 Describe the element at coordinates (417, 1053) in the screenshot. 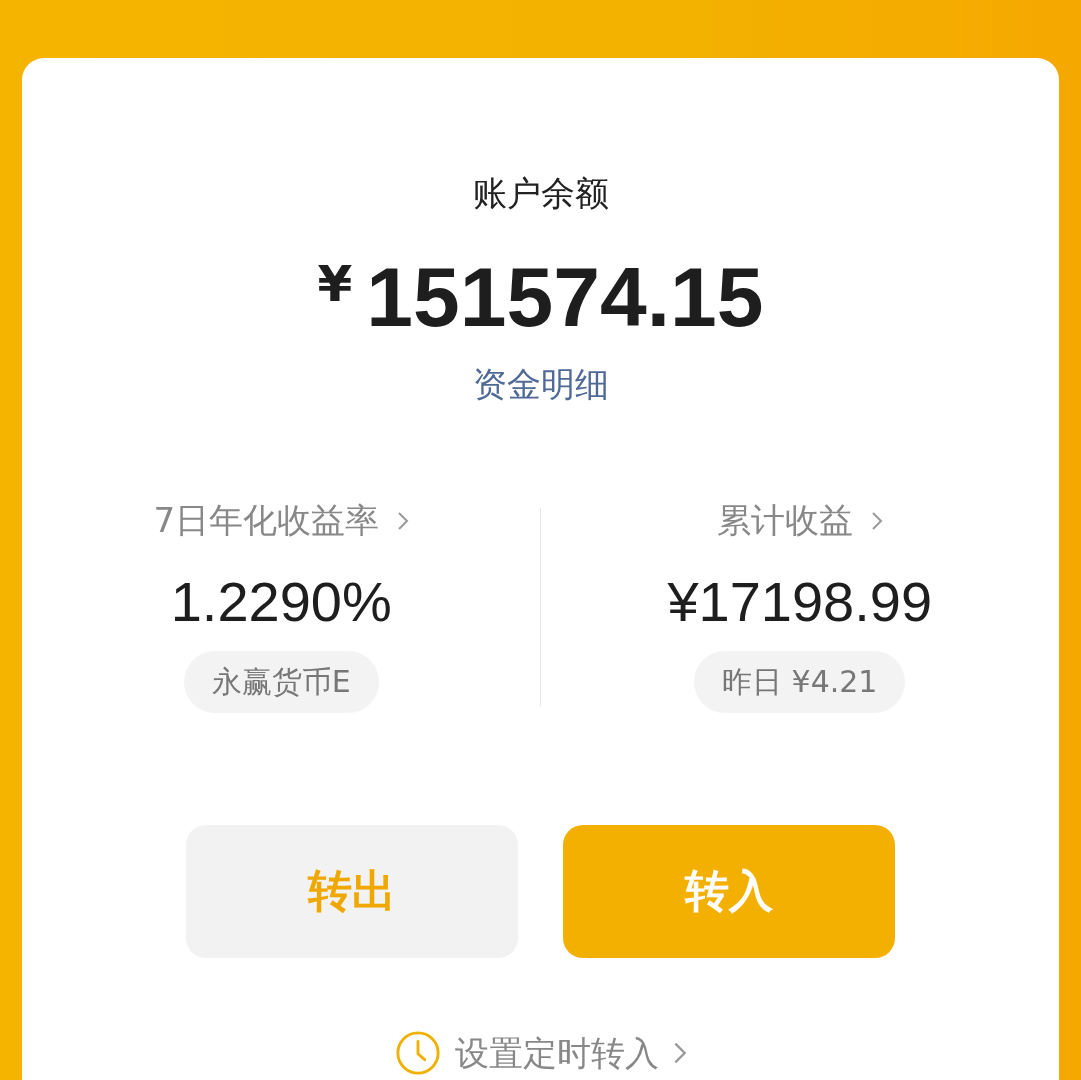

I see `clock-icon` at that location.